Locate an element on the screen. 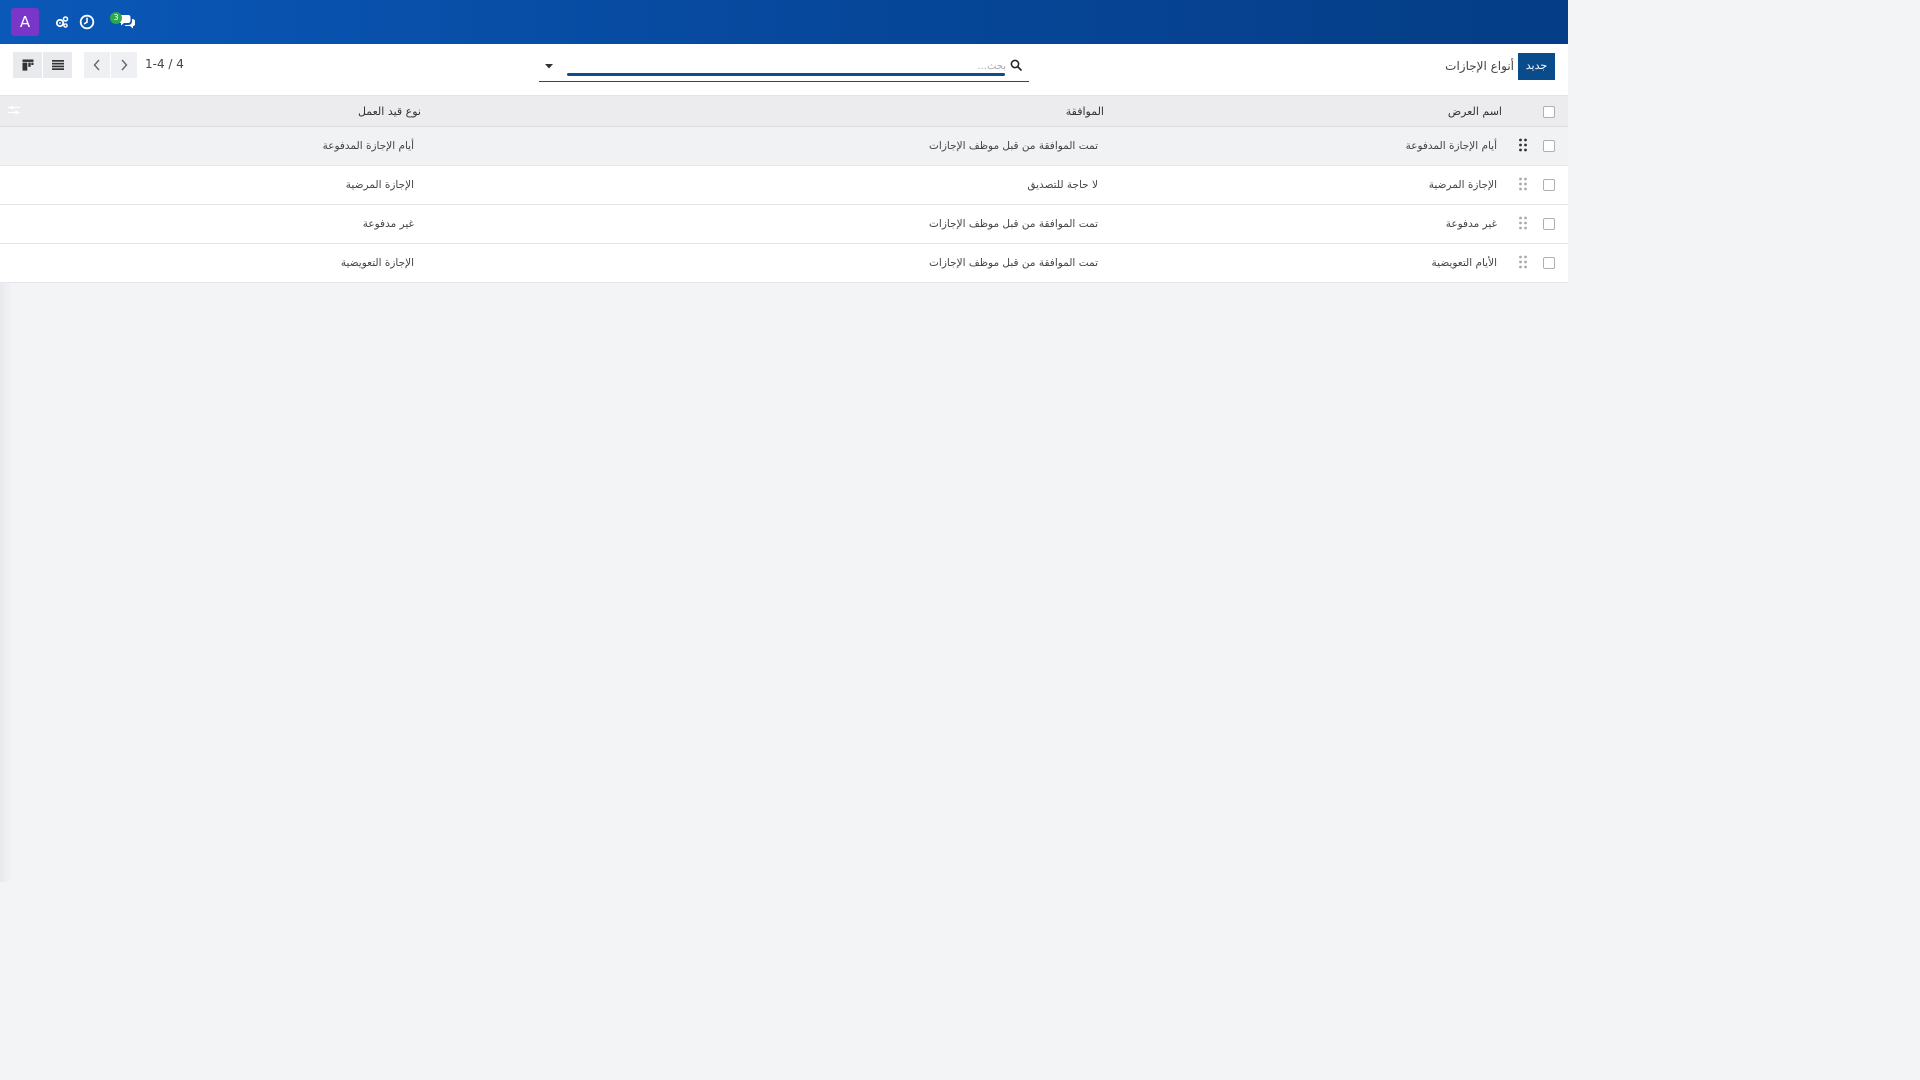  cell-name: أيام الإجازة المدفوعة is located at coordinates (1451, 146).